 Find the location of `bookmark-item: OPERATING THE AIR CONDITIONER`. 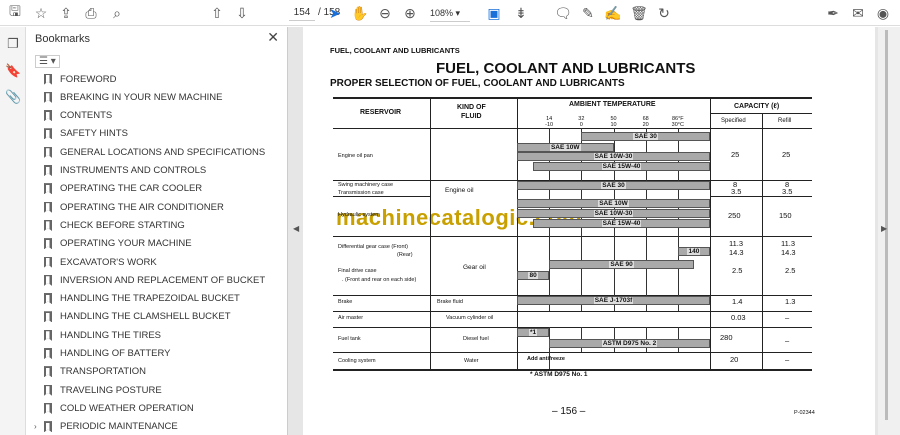

bookmark-item: OPERATING THE AIR CONDITIONER is located at coordinates (134, 207).